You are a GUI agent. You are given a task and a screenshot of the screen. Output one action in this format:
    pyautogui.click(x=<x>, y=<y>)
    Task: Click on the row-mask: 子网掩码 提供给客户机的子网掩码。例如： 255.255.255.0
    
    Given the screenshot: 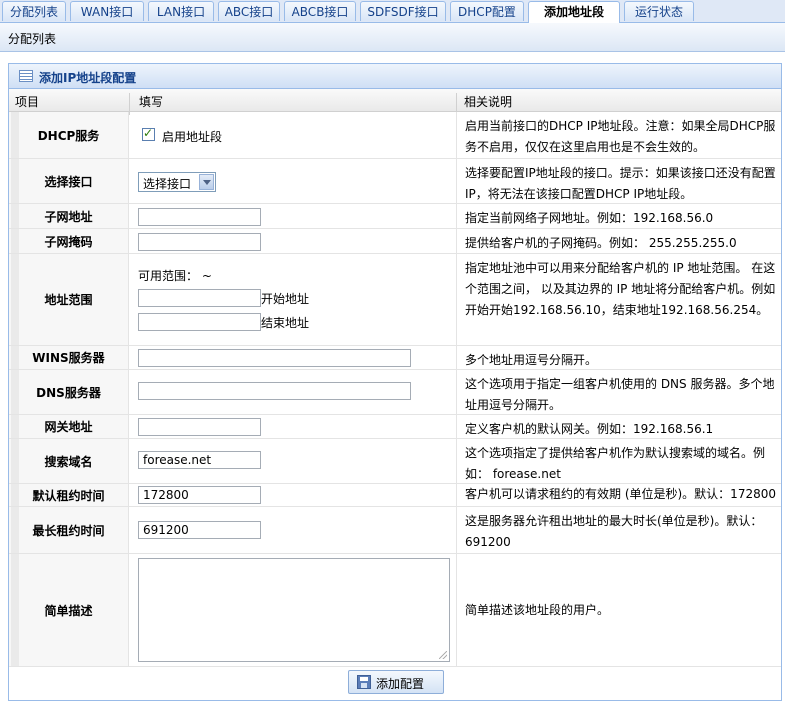 What is the action you would take?
    pyautogui.click(x=395, y=241)
    